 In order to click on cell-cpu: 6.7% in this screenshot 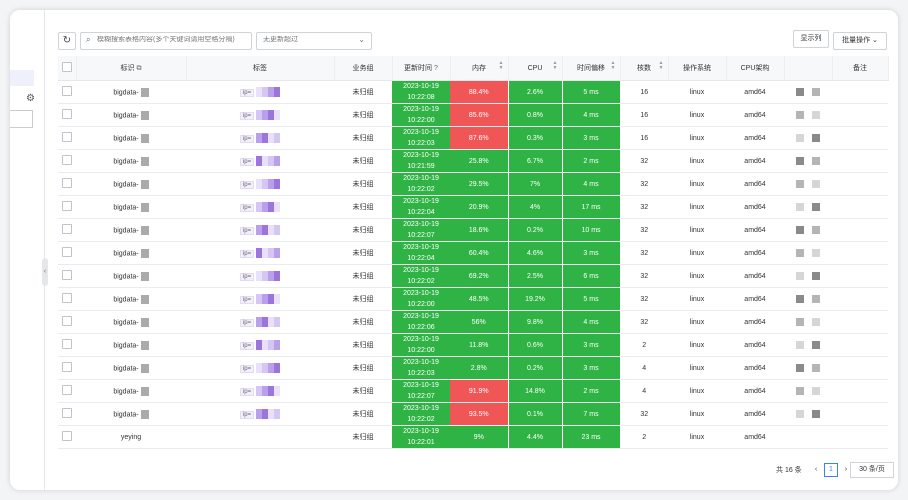, I will do `click(535, 161)`.